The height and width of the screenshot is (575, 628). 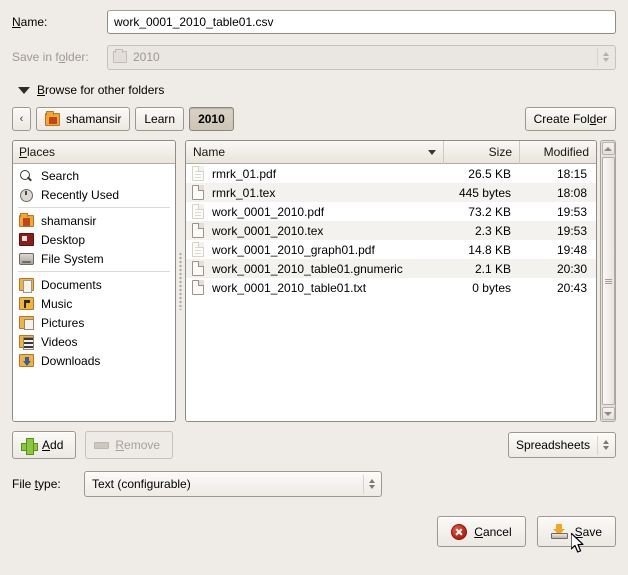 What do you see at coordinates (391, 230) in the screenshot?
I see `table-row: work_0001_2010.tex 2.3 KB 19:53` at bounding box center [391, 230].